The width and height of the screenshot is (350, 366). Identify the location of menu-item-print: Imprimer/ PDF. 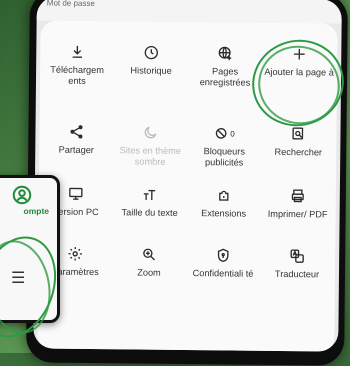
(297, 215).